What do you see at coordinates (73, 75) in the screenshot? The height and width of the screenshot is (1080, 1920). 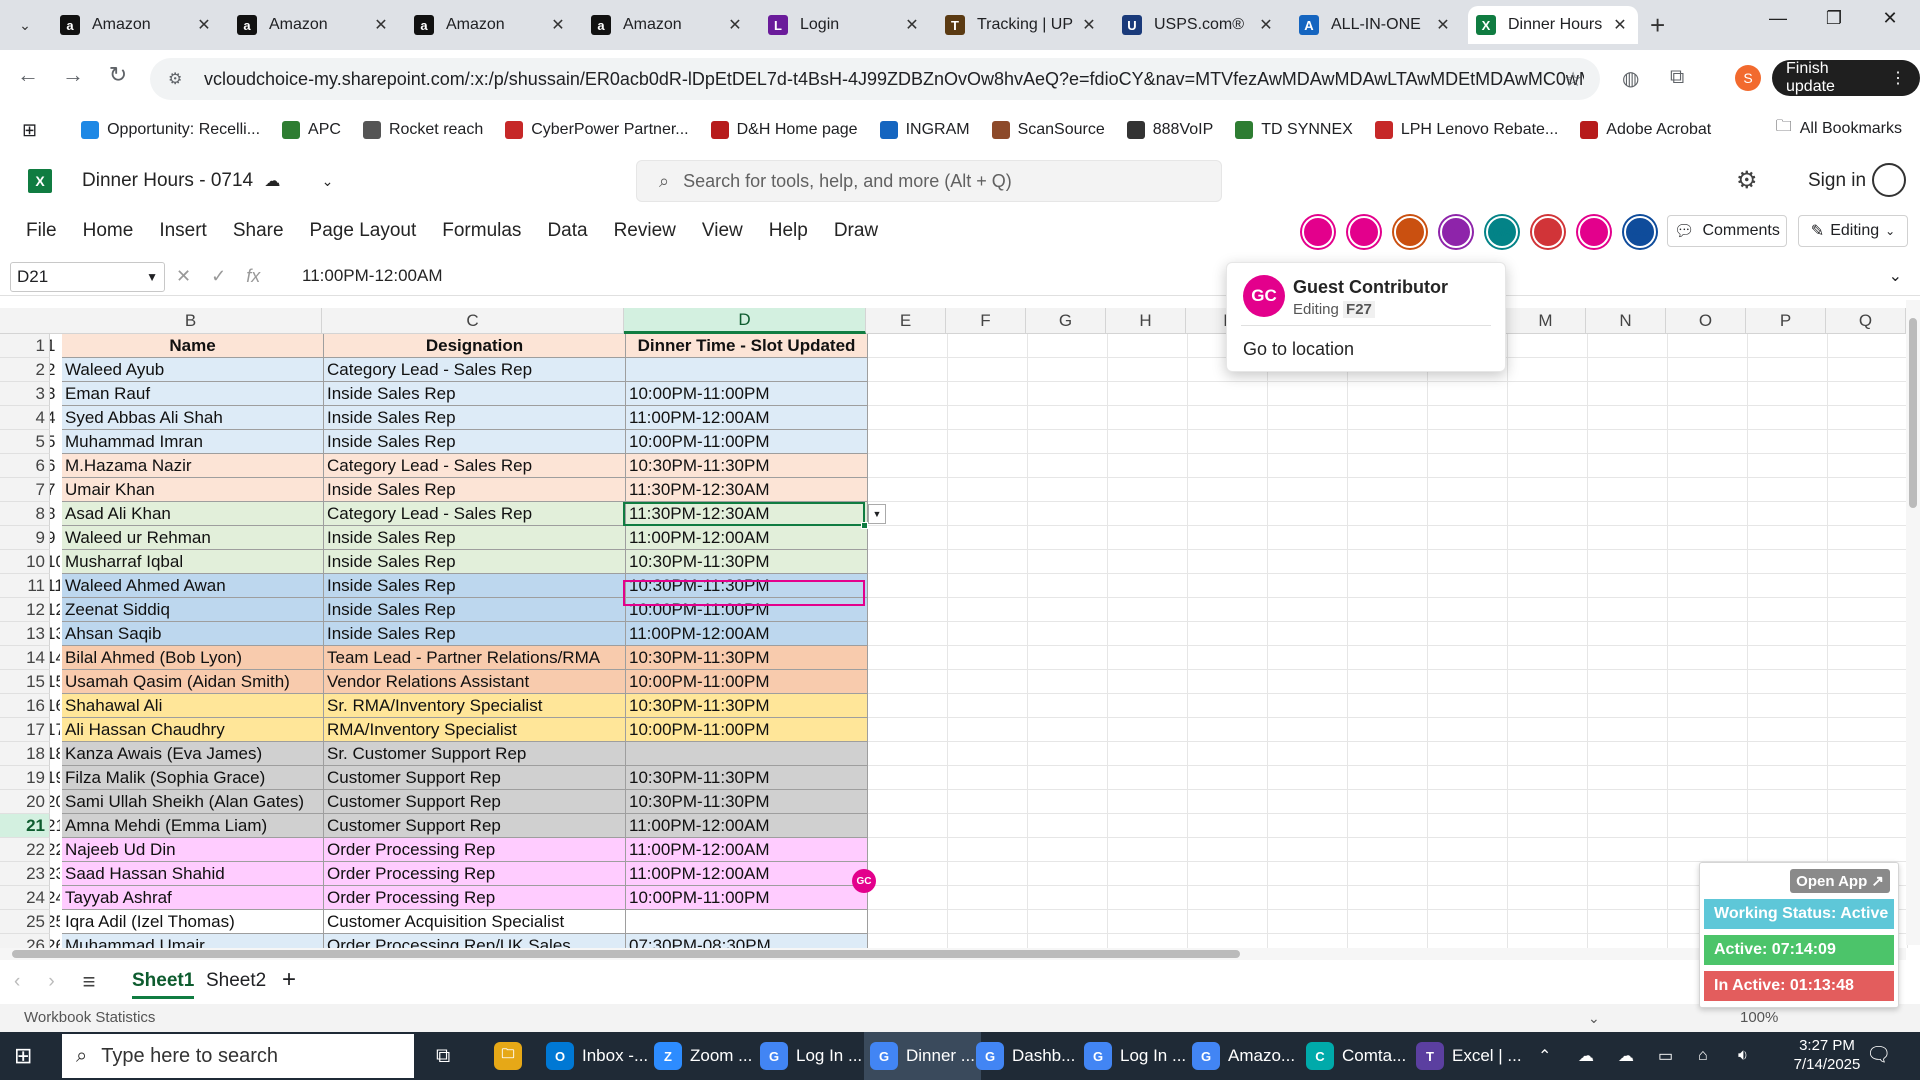 I see `forward-button: →` at bounding box center [73, 75].